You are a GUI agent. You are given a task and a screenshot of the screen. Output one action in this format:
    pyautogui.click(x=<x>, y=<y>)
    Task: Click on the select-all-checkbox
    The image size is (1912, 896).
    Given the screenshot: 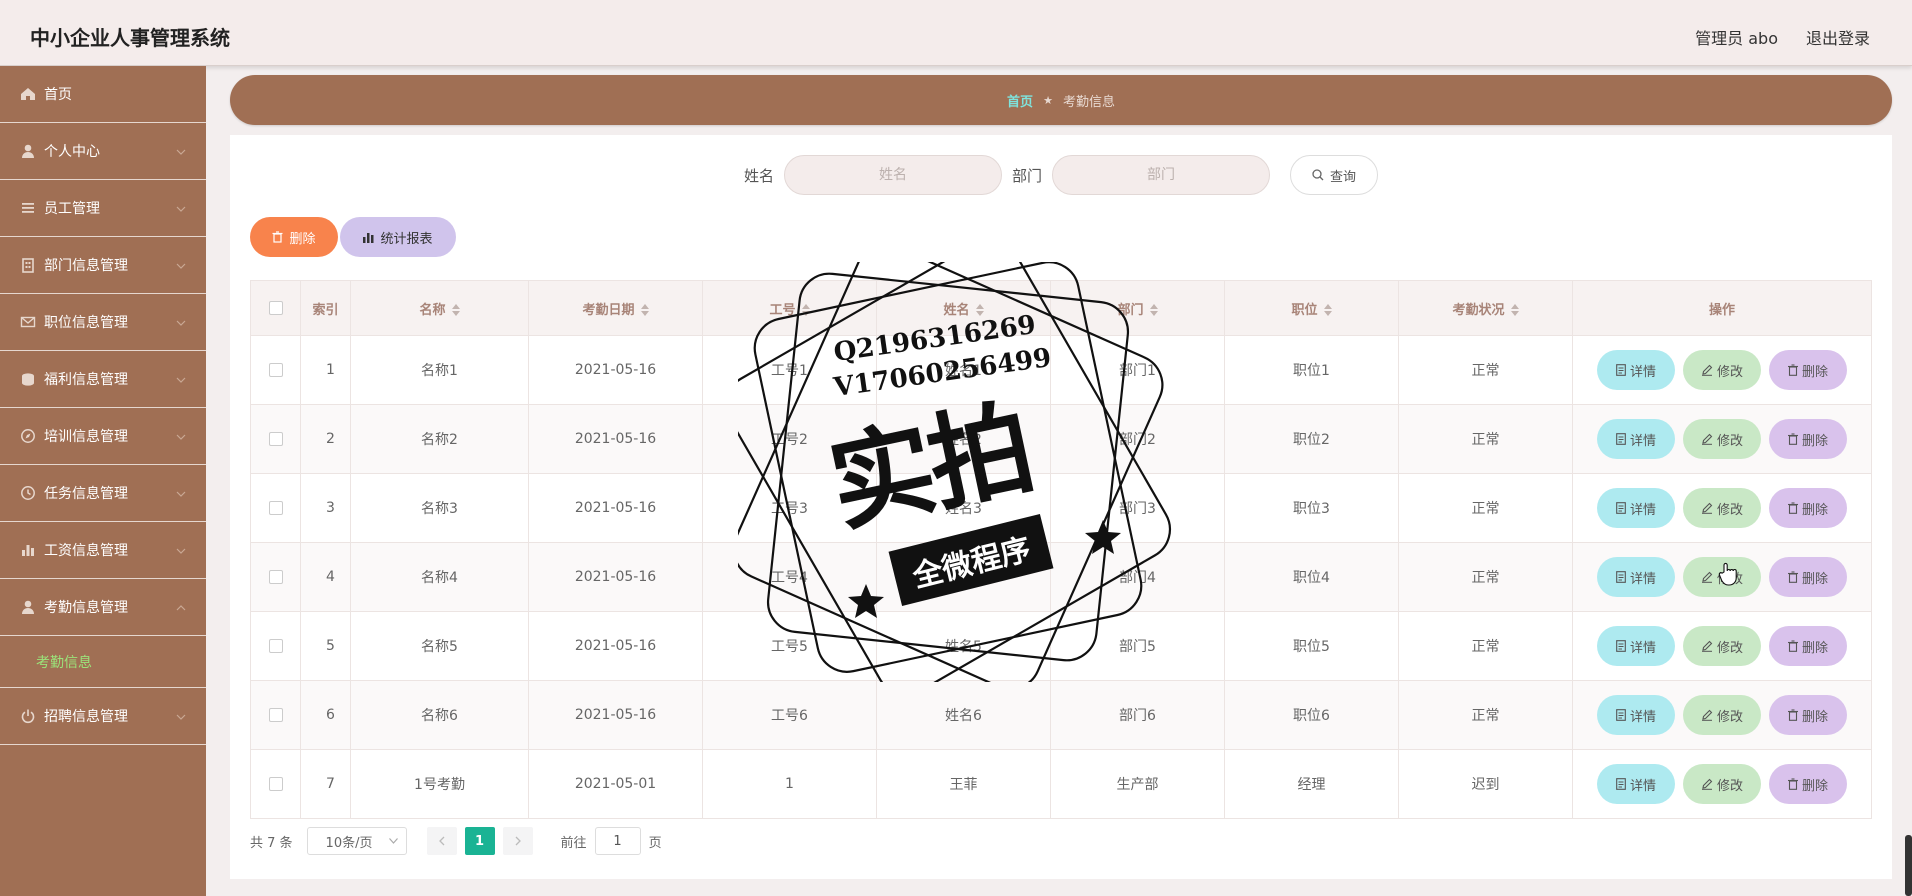 What is the action you would take?
    pyautogui.click(x=275, y=308)
    